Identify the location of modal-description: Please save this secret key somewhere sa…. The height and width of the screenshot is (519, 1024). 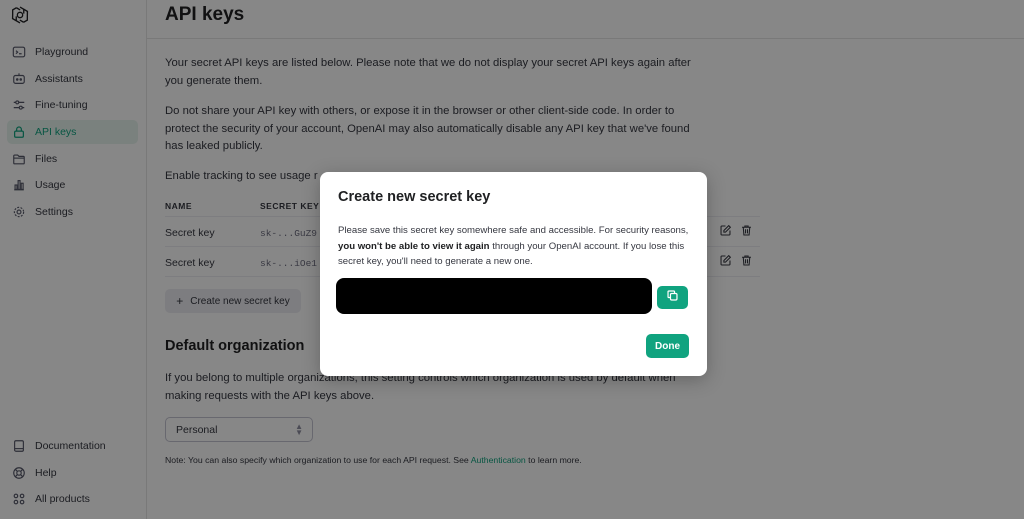
(515, 246).